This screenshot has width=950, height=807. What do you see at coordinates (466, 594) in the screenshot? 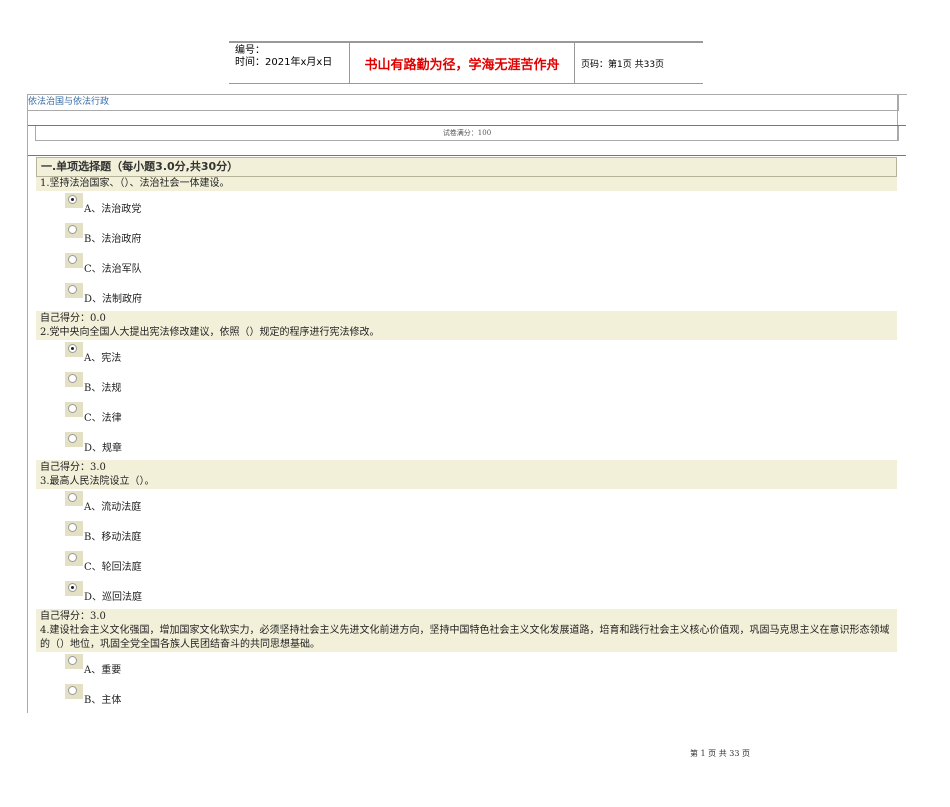
I see `answer-option: D、巡回法庭` at bounding box center [466, 594].